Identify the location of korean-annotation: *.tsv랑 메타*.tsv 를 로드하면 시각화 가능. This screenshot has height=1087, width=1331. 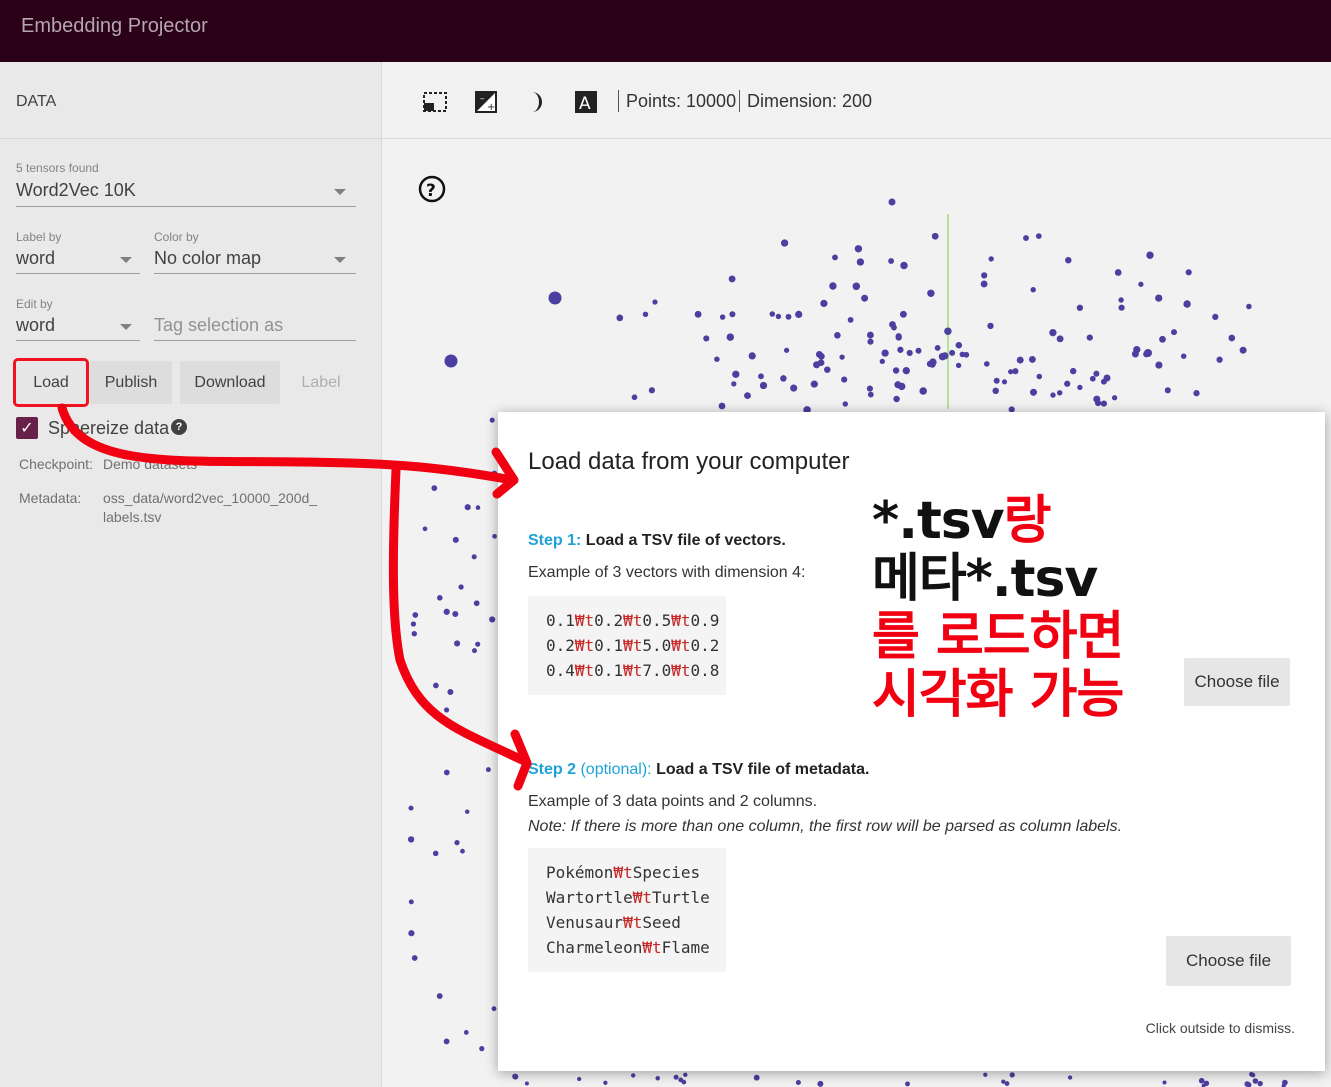
(998, 608).